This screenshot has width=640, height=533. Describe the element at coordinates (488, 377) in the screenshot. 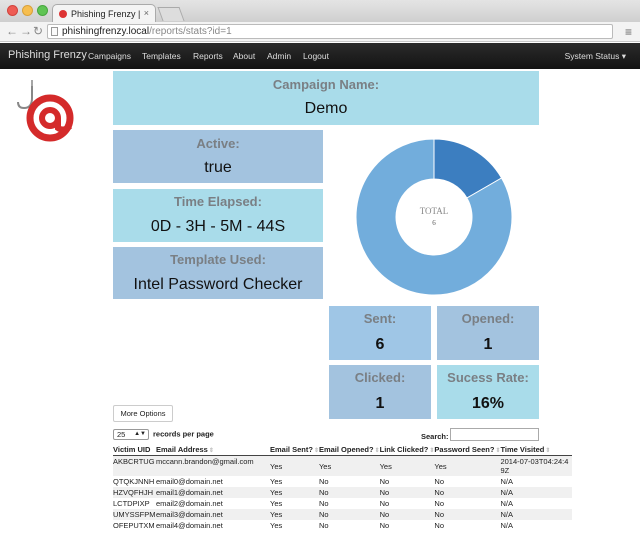

I see `success-rate-label: Sucess Rate:` at that location.